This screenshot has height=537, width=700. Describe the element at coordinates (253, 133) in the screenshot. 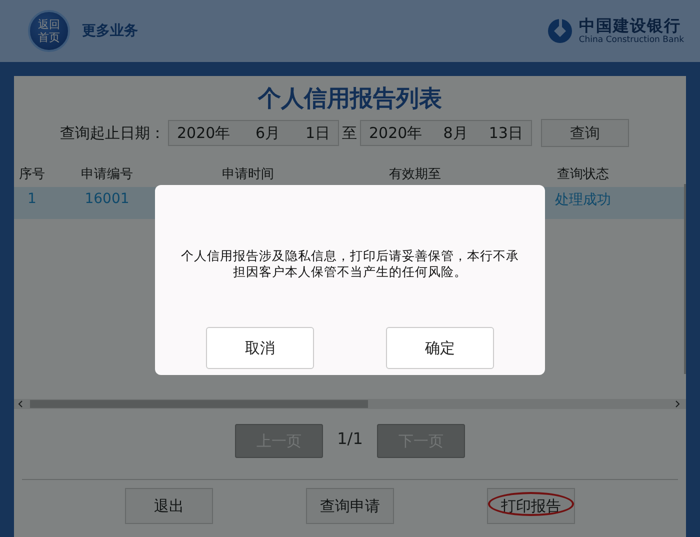

I see `date-picker: 2020年 6月 1日` at that location.